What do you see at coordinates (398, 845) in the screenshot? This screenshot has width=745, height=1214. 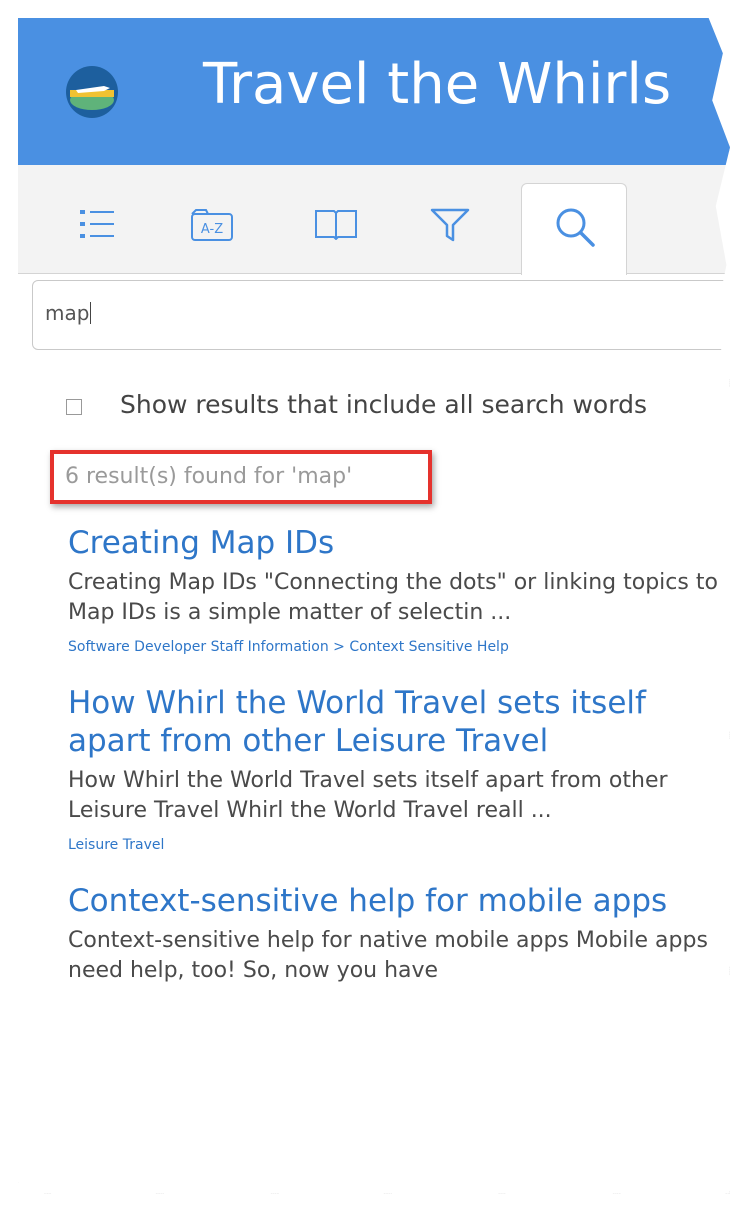 I see `result-breadcrumb: Leisure Travel` at bounding box center [398, 845].